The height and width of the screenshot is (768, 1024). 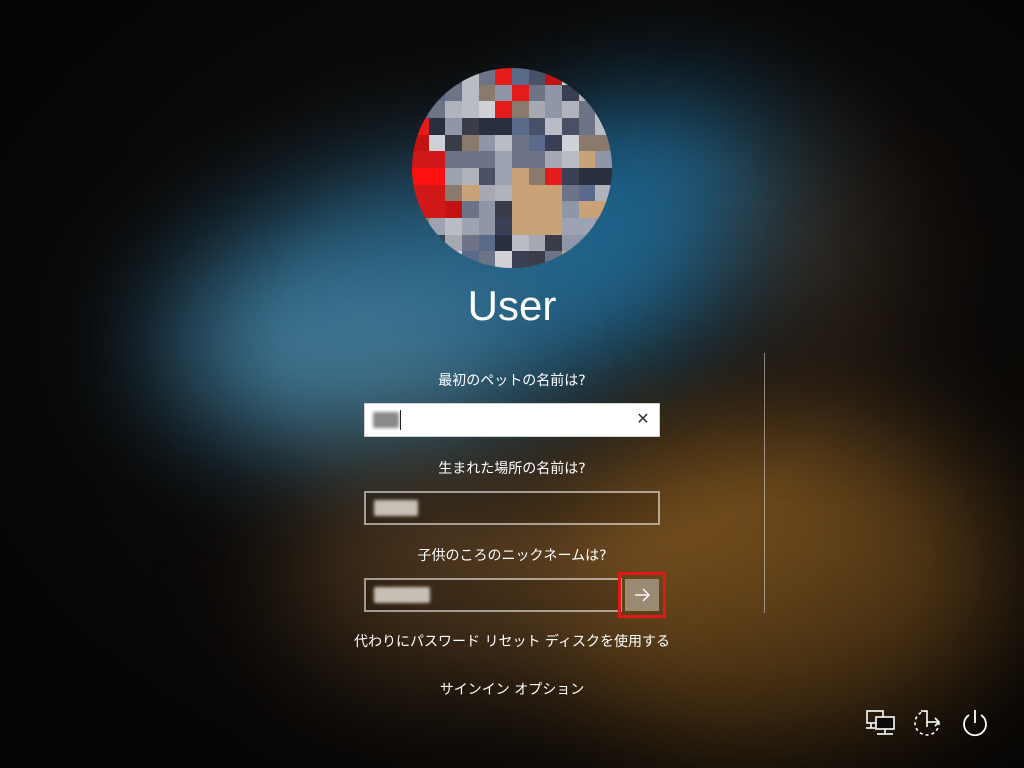 What do you see at coordinates (512, 641) in the screenshot?
I see `password-reset-disk-link: 代わりにパスワード リセット ディスクを使用する` at bounding box center [512, 641].